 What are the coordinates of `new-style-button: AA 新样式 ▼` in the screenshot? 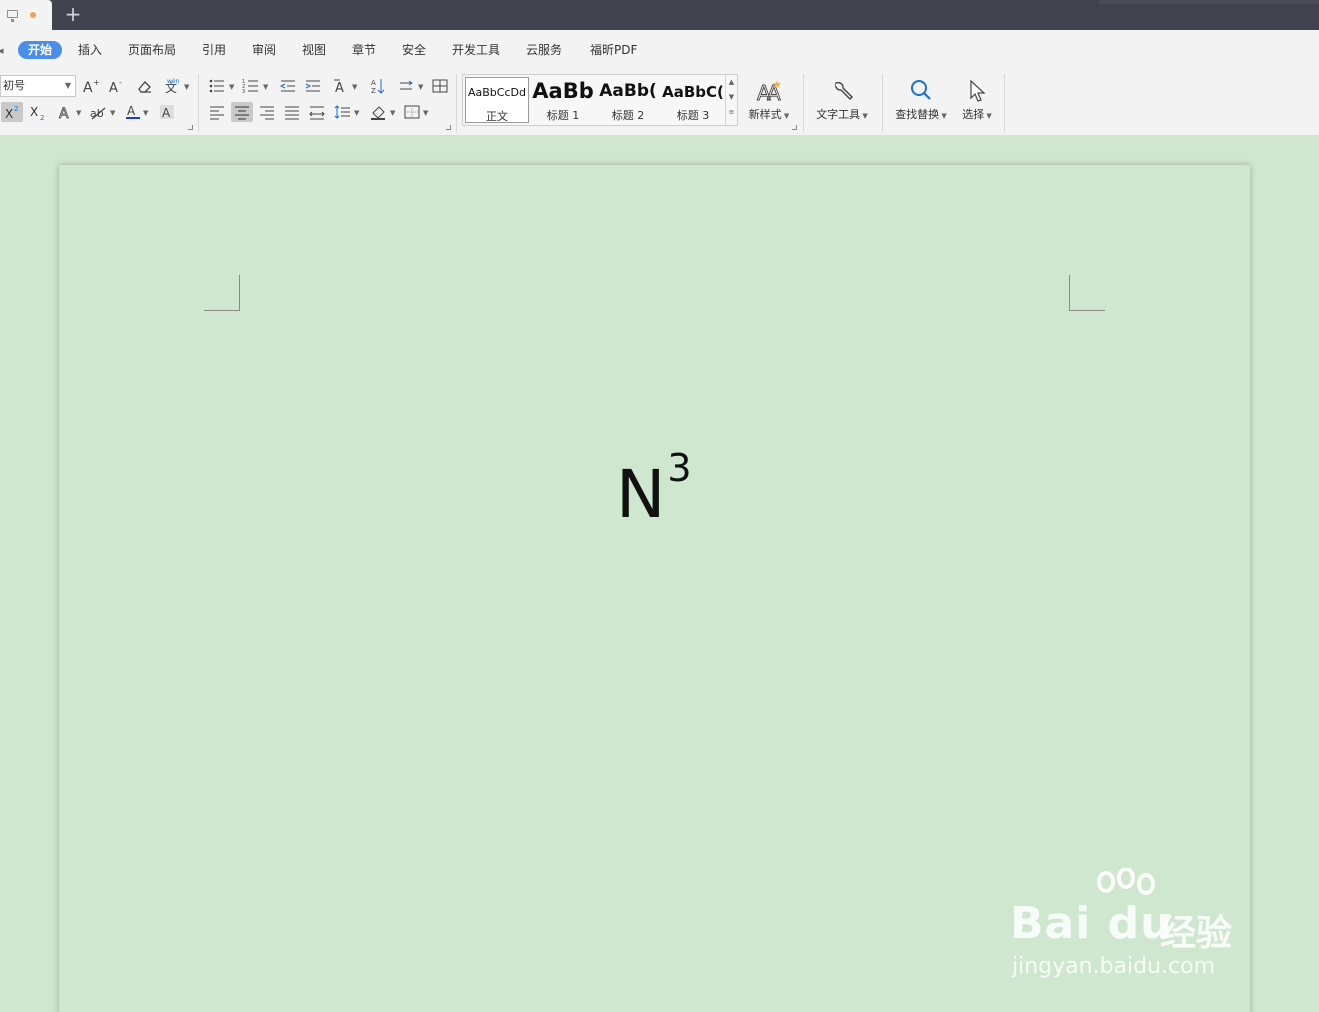 It's located at (769, 102).